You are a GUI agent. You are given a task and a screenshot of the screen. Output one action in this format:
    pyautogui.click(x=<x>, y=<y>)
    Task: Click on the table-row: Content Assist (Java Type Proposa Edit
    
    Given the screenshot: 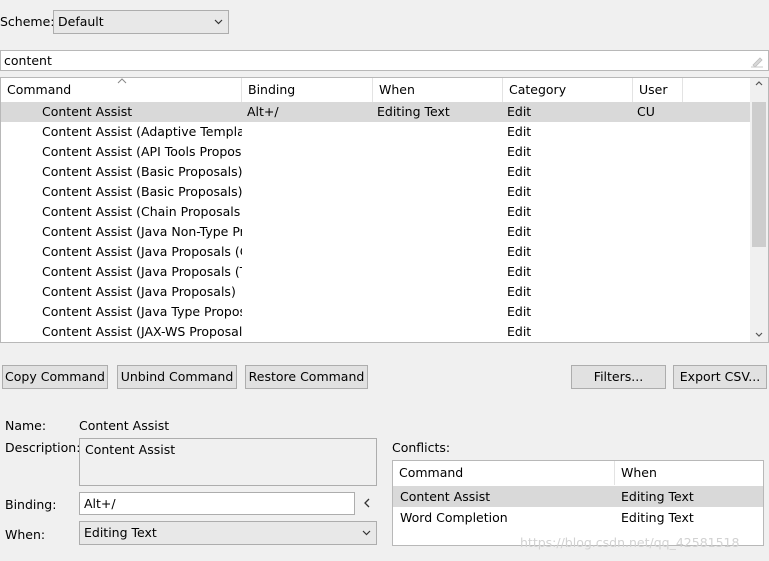 What is the action you would take?
    pyautogui.click(x=375, y=312)
    